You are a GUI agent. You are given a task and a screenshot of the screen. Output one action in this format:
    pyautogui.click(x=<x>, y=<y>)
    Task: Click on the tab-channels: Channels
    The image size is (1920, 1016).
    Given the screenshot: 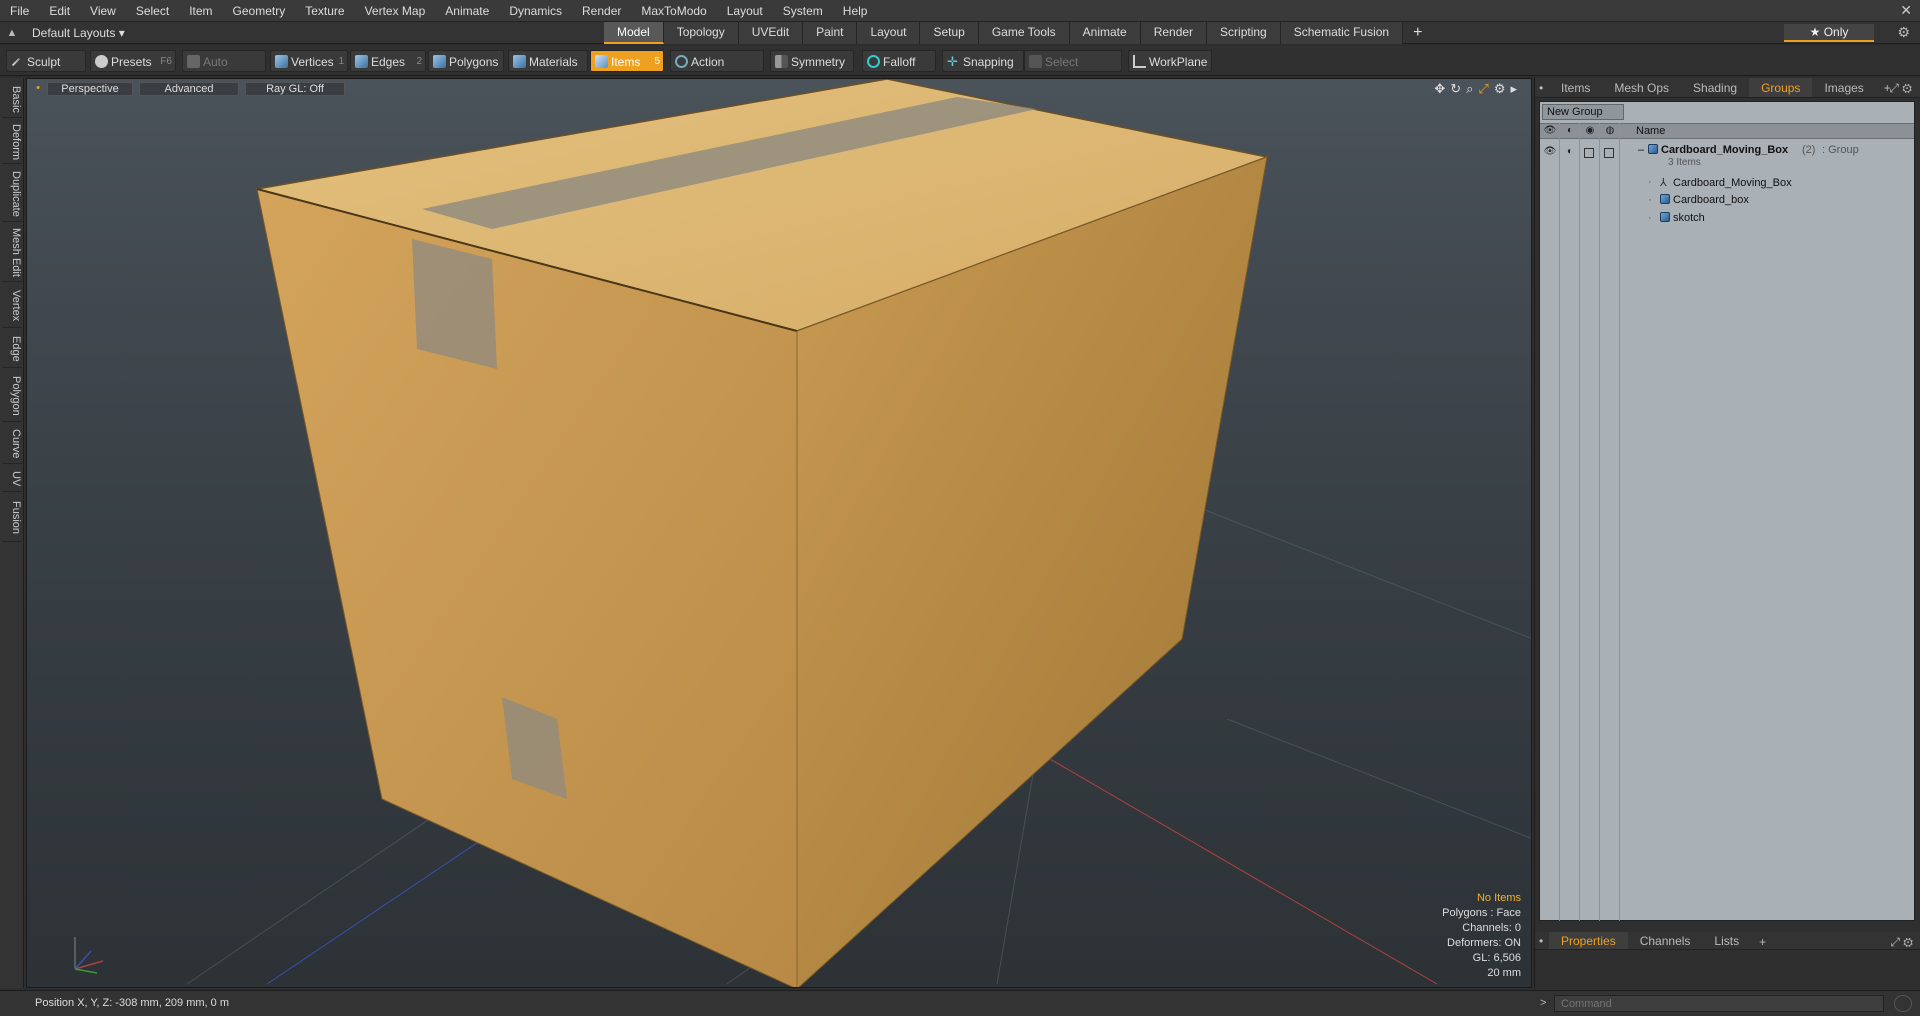 What is the action you would take?
    pyautogui.click(x=1665, y=940)
    